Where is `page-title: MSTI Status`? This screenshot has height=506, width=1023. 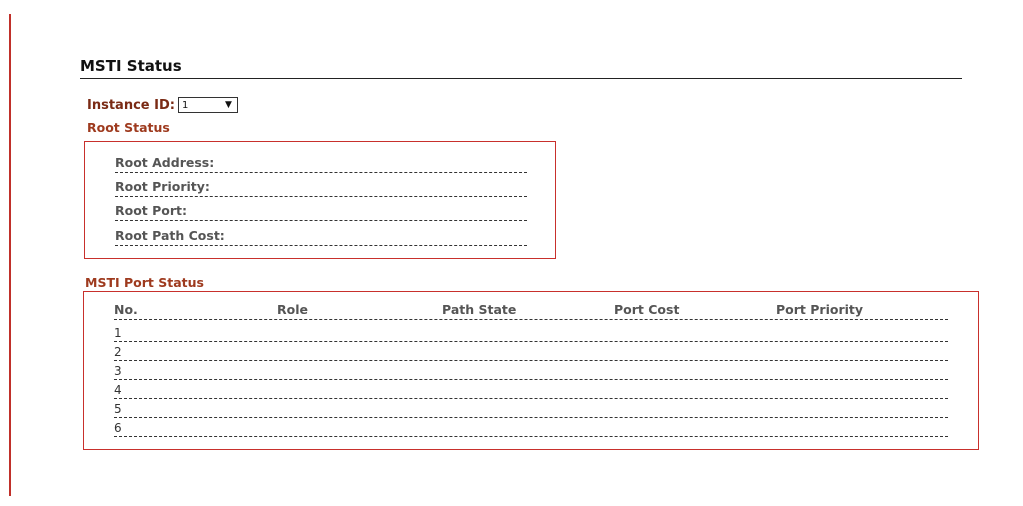
page-title: MSTI Status is located at coordinates (131, 66).